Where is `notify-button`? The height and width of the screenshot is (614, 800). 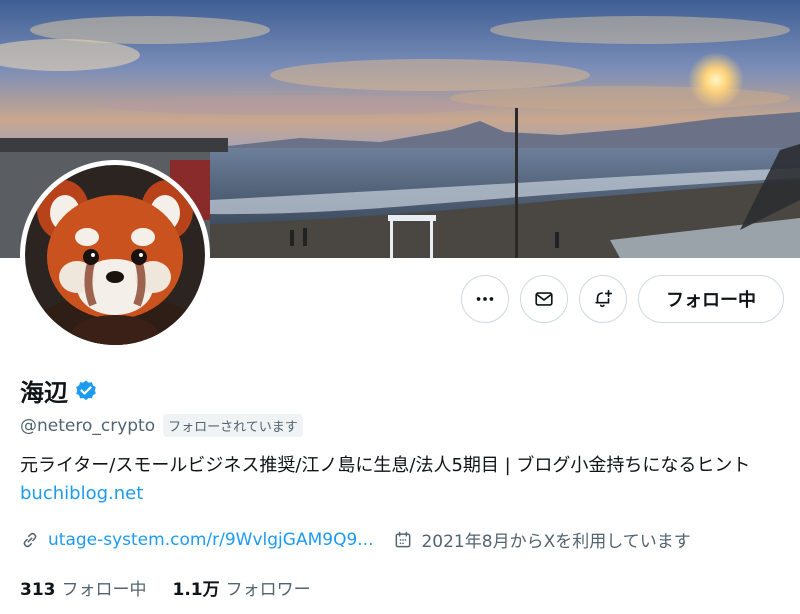 notify-button is located at coordinates (603, 299).